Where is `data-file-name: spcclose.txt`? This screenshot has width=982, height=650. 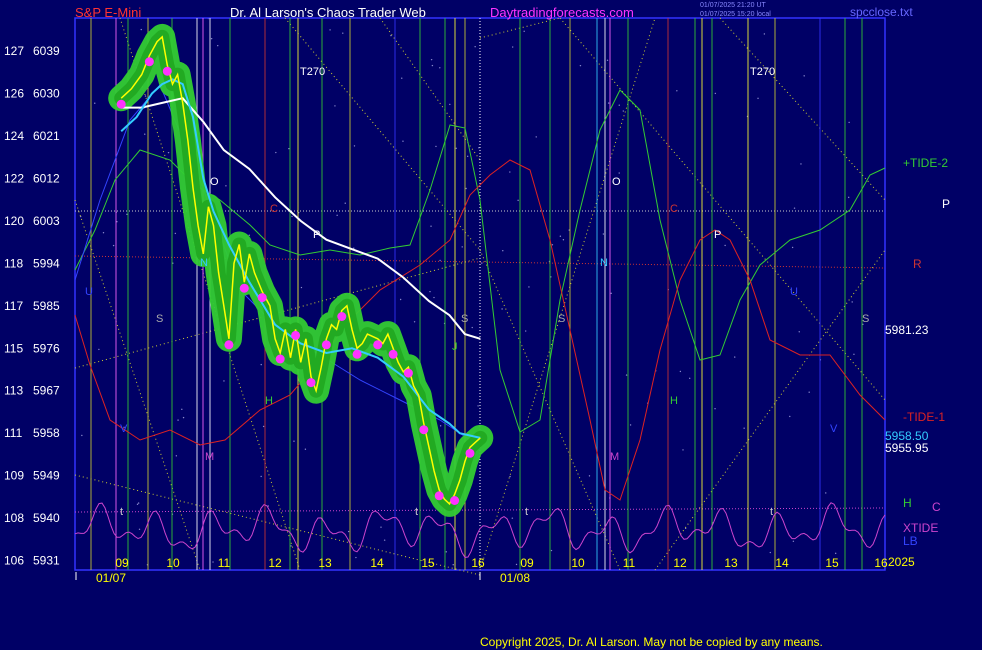 data-file-name: spcclose.txt is located at coordinates (881, 12).